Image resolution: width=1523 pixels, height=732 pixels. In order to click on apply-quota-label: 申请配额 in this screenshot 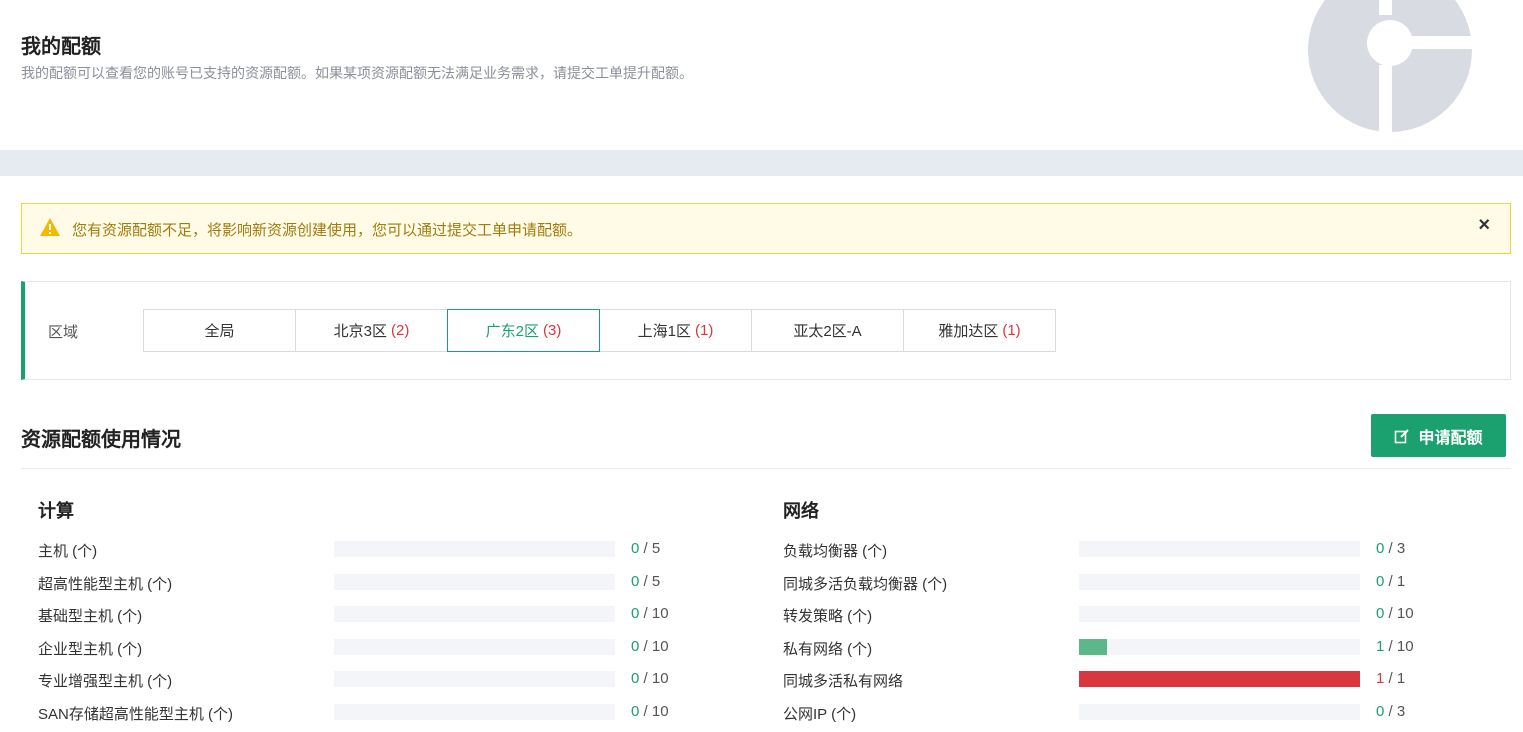, I will do `click(1450, 438)`.